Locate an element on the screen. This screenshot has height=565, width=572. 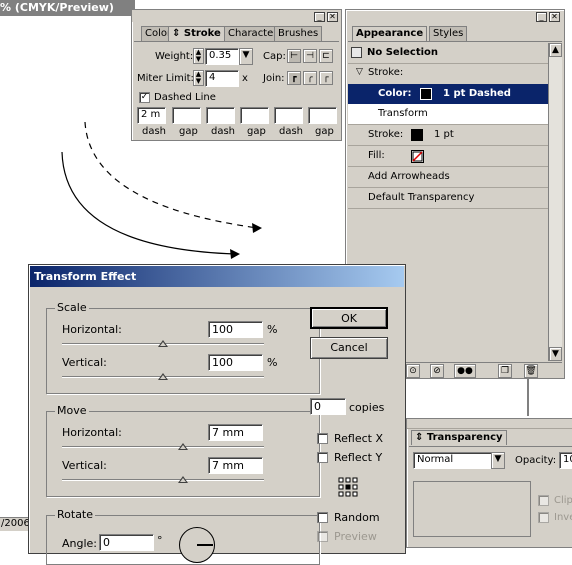
appearance-scrollbar: ▲ ▼ is located at coordinates (555, 202).